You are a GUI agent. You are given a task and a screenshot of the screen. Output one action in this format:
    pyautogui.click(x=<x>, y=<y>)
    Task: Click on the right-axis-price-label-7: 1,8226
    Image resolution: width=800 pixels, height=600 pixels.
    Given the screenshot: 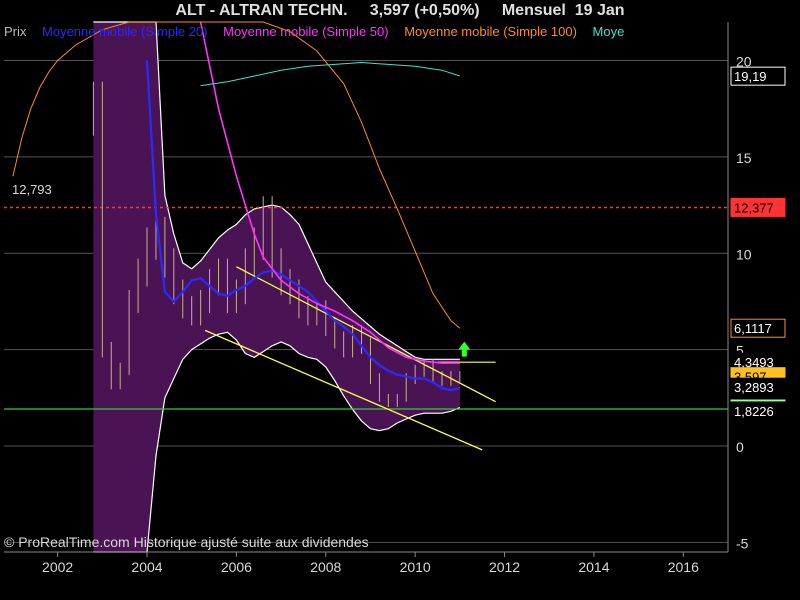 What is the action you would take?
    pyautogui.click(x=758, y=411)
    